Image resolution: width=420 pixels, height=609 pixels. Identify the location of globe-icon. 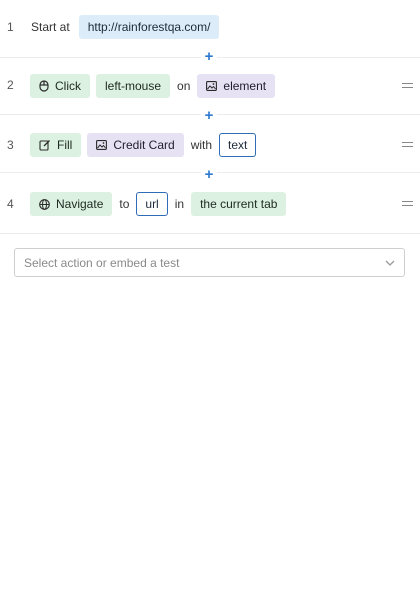
(44, 204).